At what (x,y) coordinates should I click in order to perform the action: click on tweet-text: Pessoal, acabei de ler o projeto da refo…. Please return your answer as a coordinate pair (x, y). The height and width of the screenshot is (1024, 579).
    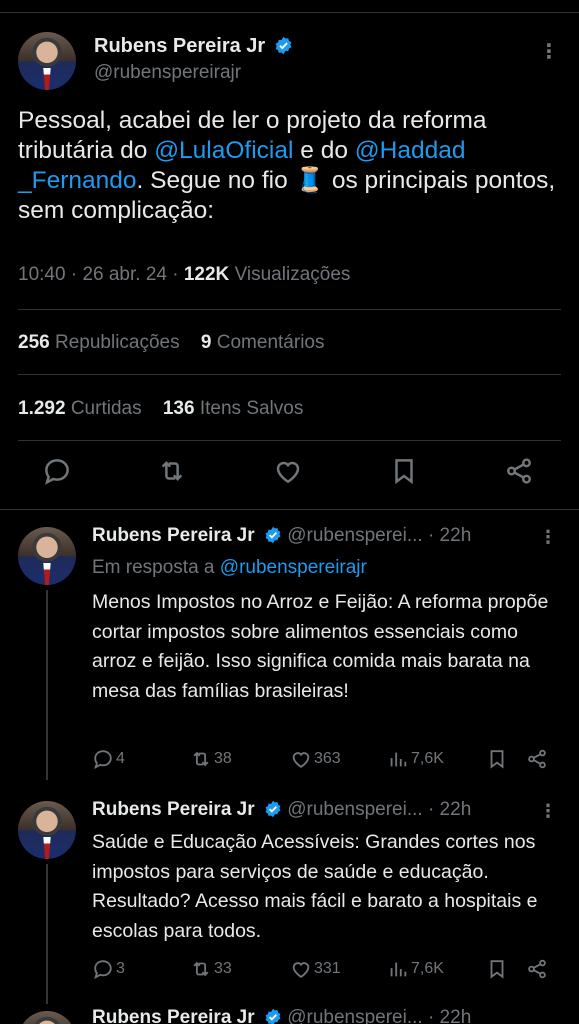
    Looking at the image, I should click on (290, 166).